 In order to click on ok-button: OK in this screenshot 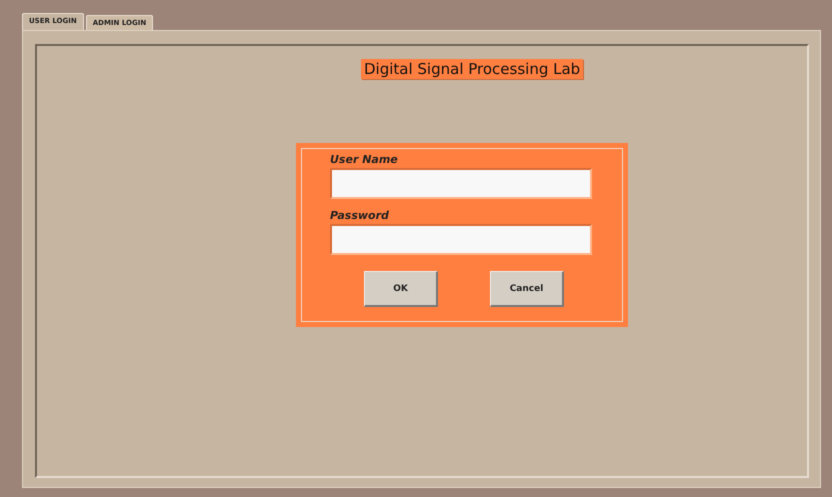, I will do `click(401, 289)`.